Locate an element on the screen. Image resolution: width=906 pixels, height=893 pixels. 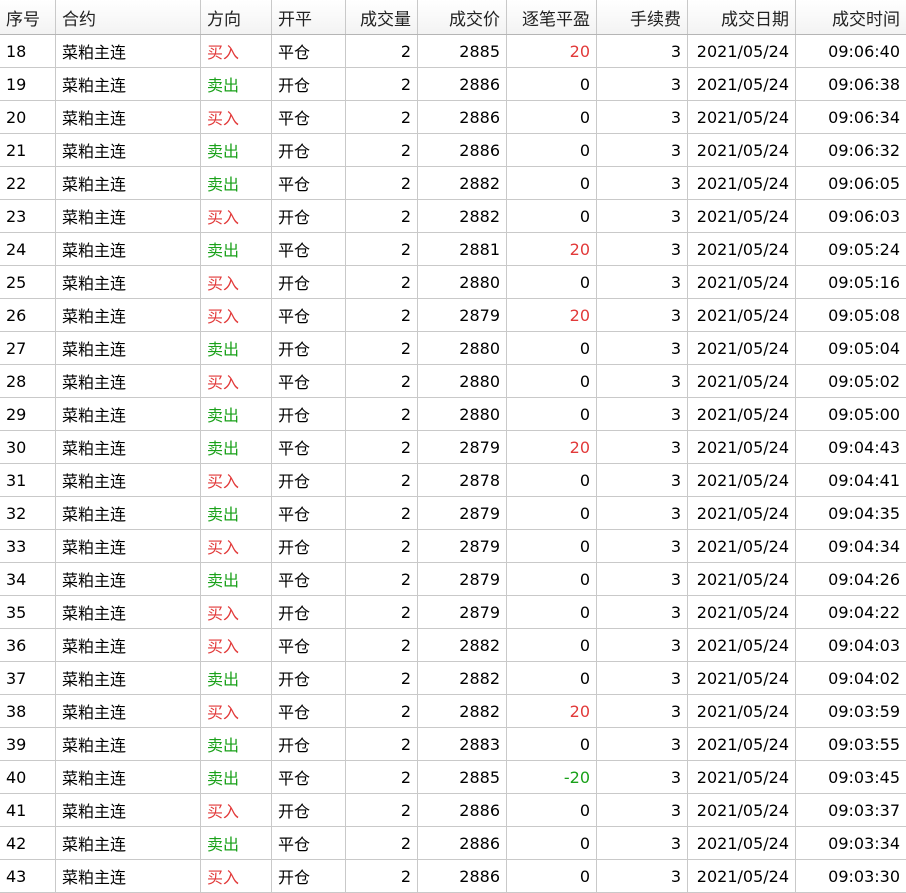
column-header-offset: 开平 is located at coordinates (309, 17).